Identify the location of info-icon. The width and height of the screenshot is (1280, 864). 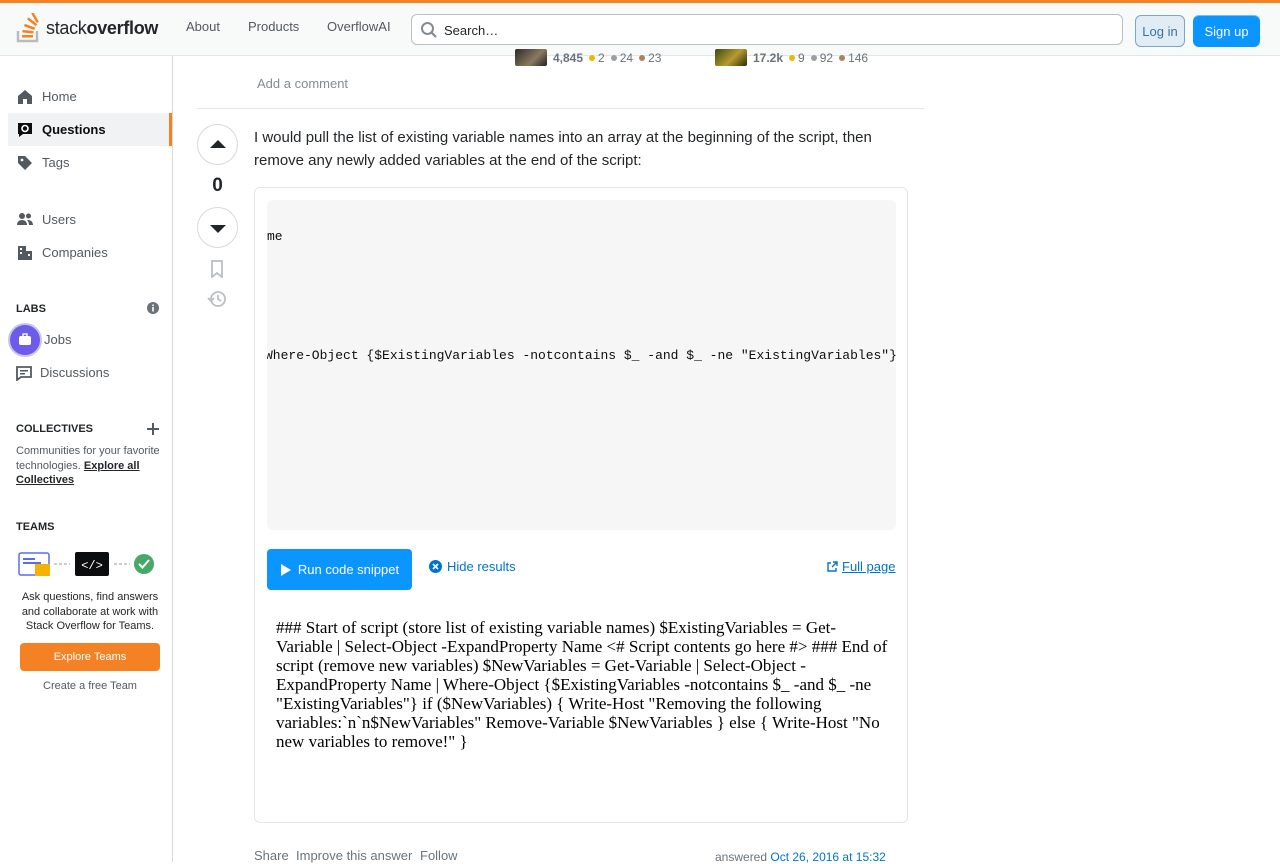
(153, 308).